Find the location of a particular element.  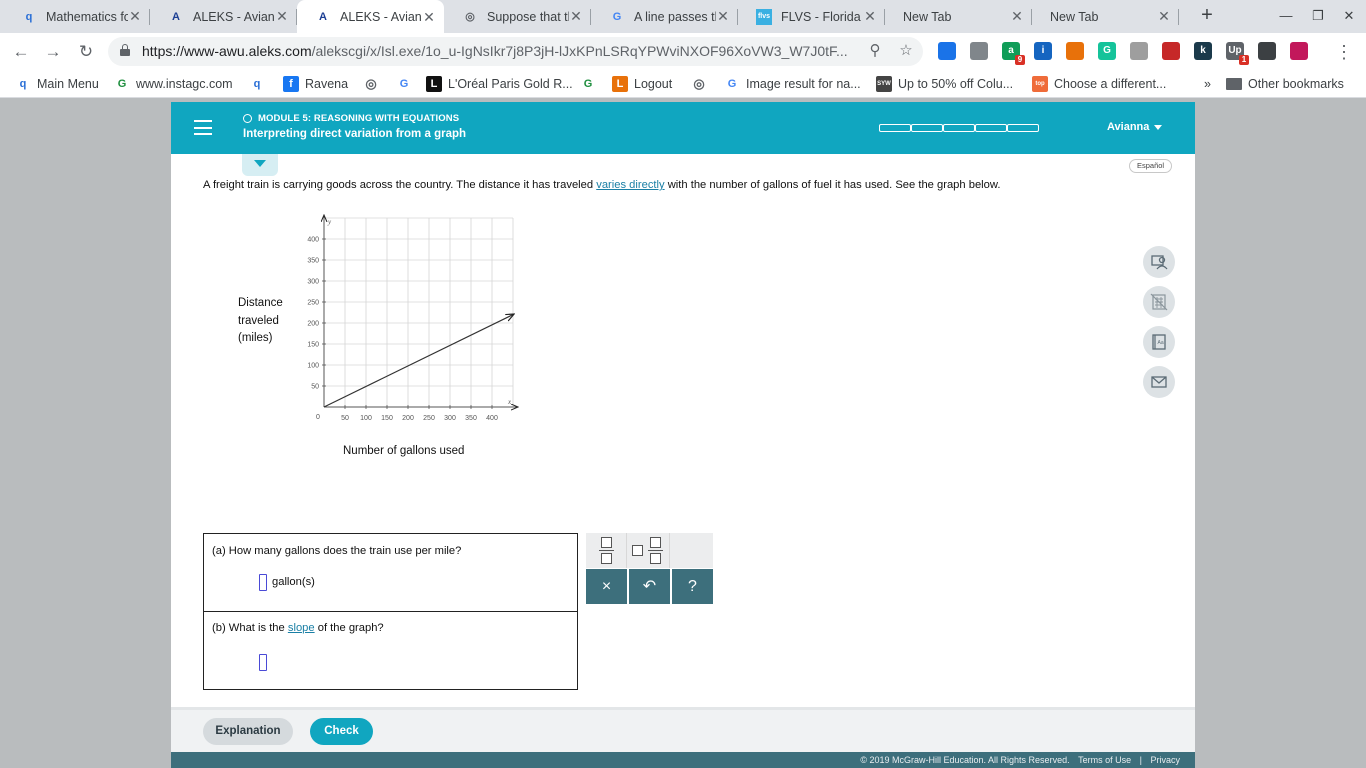

undo-button: ↶ is located at coordinates (649, 586).